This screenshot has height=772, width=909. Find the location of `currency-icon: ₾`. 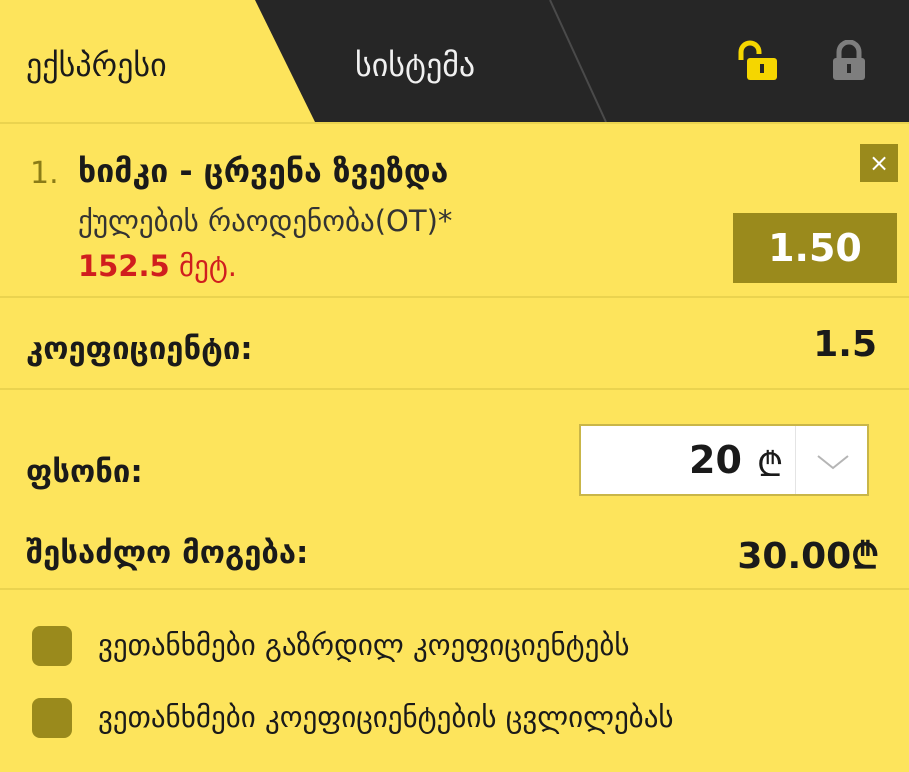

currency-icon: ₾ is located at coordinates (770, 465).